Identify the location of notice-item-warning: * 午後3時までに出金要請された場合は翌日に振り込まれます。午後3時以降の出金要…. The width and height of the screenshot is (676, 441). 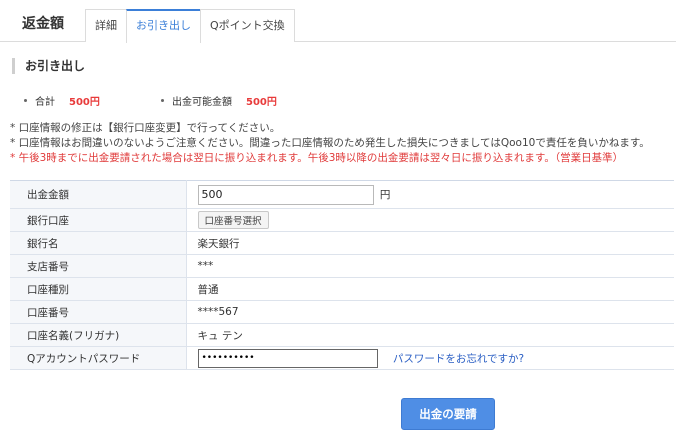
(317, 158).